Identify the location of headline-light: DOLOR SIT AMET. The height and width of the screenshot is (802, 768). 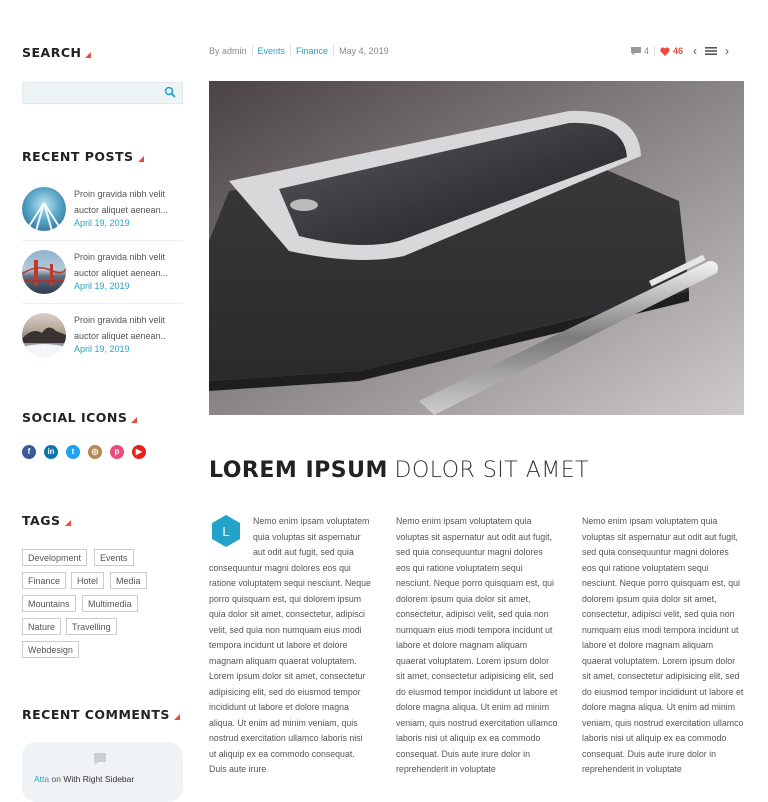
(492, 470).